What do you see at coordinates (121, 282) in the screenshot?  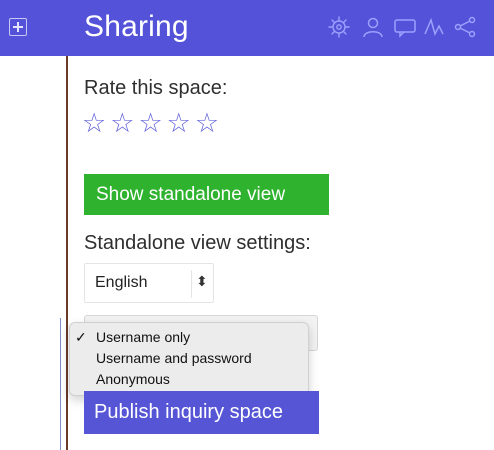 I see `language-select-value: English` at bounding box center [121, 282].